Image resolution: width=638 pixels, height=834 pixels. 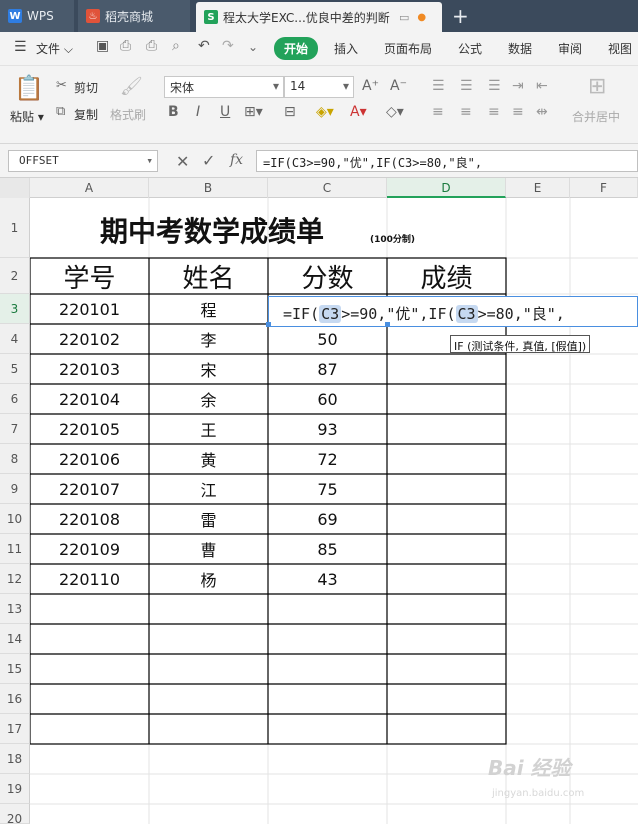 I want to click on tab-formulas: 公式, so click(x=470, y=48).